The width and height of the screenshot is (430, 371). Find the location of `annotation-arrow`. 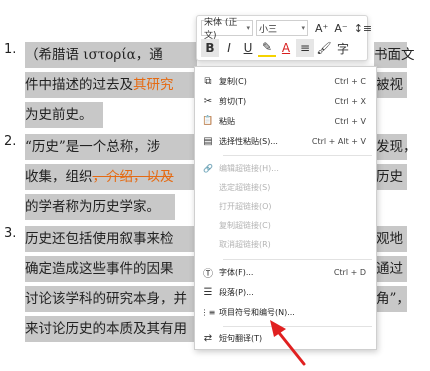

annotation-arrow is located at coordinates (288, 343).